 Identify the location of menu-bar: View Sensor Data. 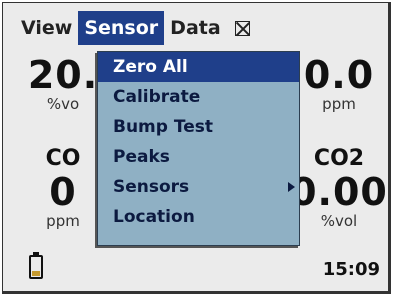
(201, 28).